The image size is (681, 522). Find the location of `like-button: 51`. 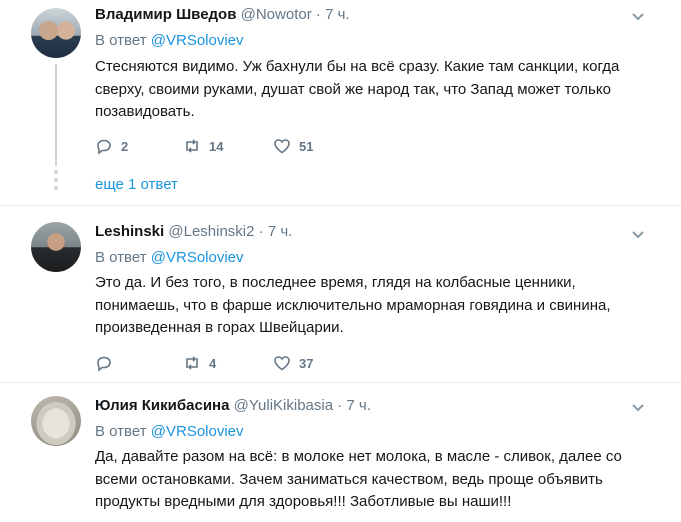

like-button: 51 is located at coordinates (293, 146).